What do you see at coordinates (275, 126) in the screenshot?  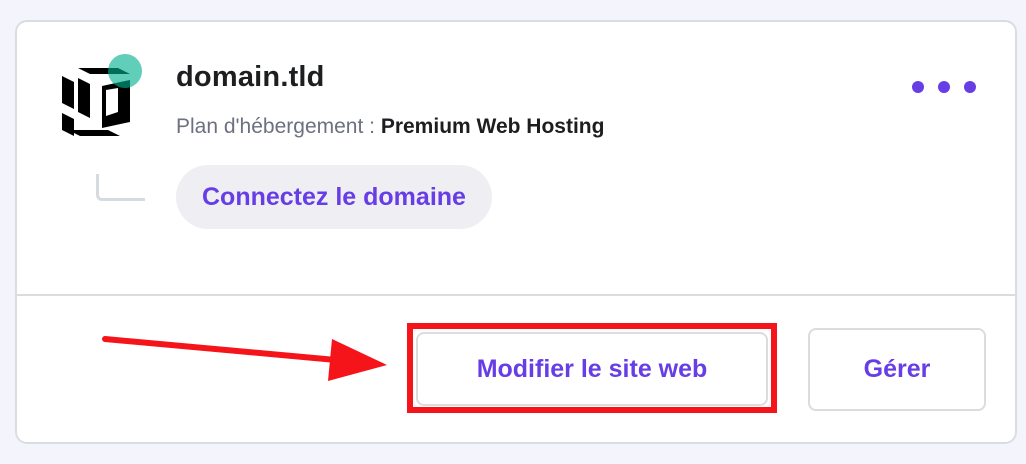 I see `plan-label: Plan d'hébergement :` at bounding box center [275, 126].